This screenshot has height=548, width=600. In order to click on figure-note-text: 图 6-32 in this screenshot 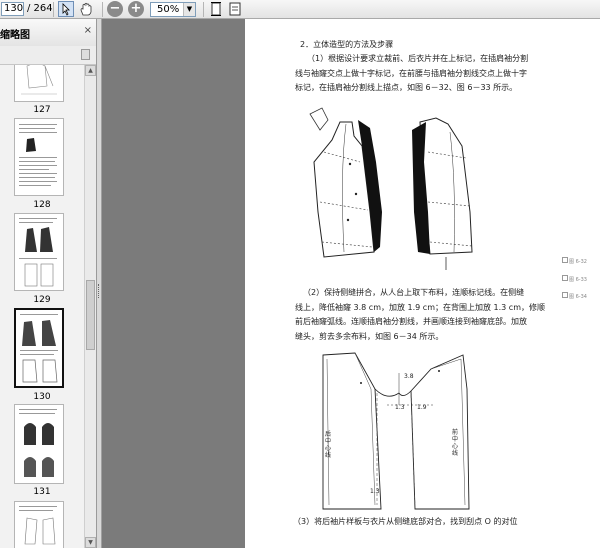, I will do `click(578, 262)`.